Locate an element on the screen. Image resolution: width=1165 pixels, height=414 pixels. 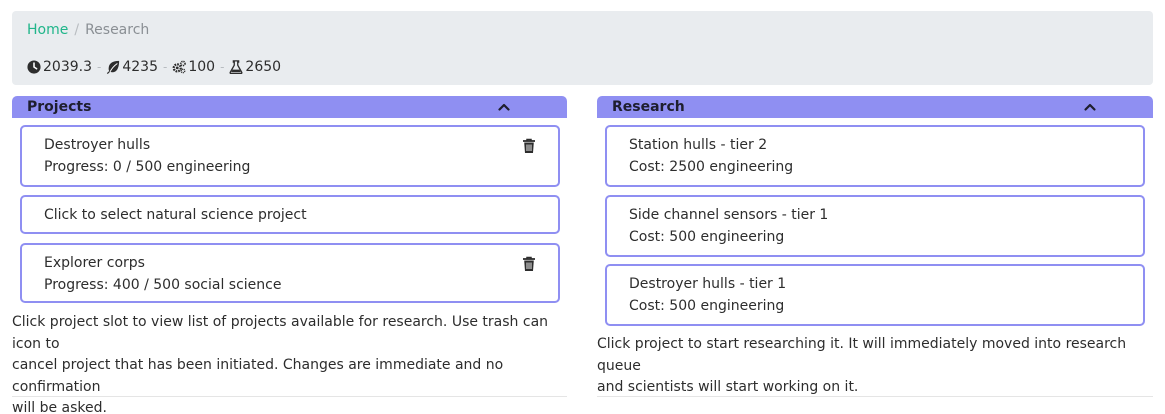
breadcrumb-current: Research is located at coordinates (117, 30).